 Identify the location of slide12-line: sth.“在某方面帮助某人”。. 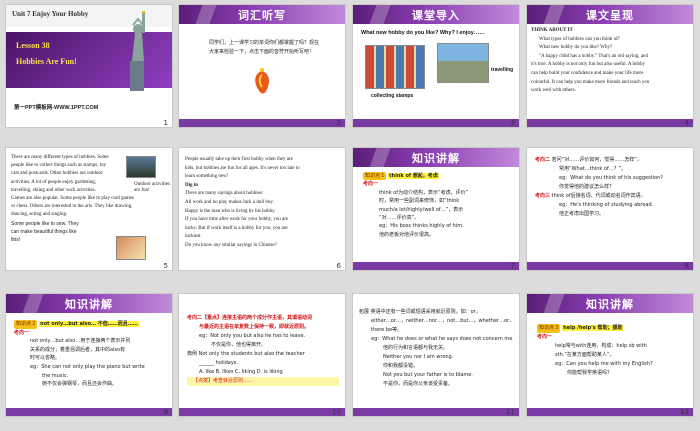
(585, 355).